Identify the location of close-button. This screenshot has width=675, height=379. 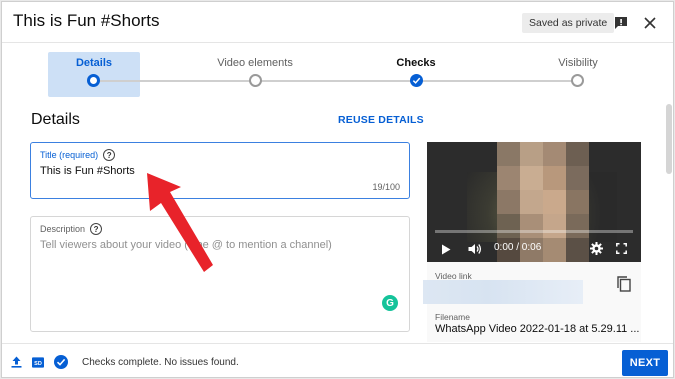
(650, 23).